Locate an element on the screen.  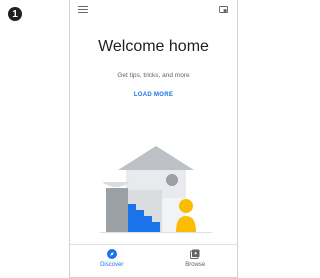
home-illustration is located at coordinates (156, 189).